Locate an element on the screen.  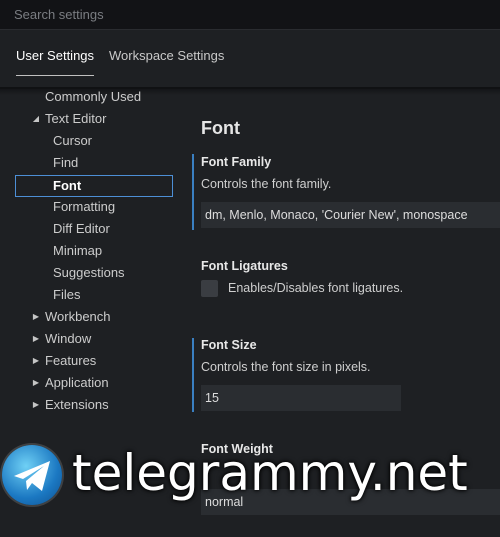
watermark-text: telegrammy.net is located at coordinates (270, 473).